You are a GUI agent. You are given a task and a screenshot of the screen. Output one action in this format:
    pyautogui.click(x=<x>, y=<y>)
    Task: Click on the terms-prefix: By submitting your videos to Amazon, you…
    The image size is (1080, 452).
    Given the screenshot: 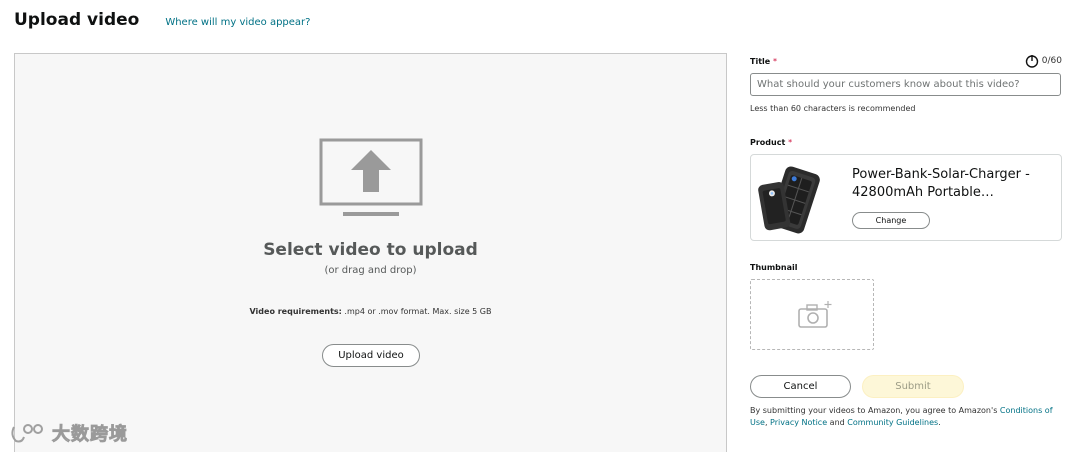 What is the action you would take?
    pyautogui.click(x=875, y=410)
    